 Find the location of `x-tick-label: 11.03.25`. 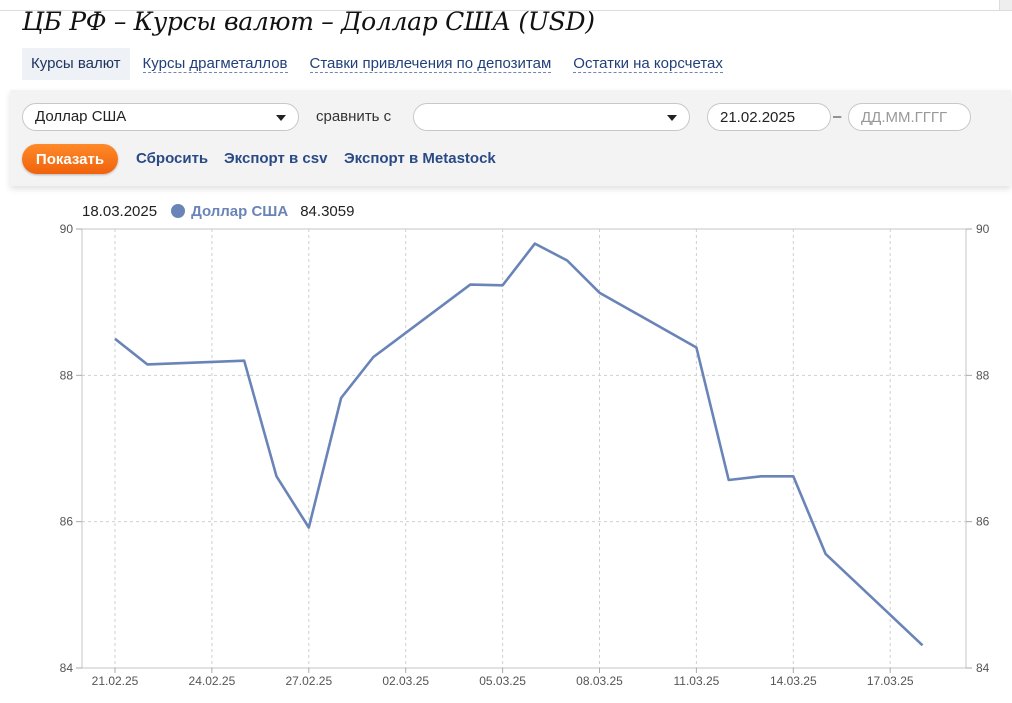

x-tick-label: 11.03.25 is located at coordinates (696, 681).